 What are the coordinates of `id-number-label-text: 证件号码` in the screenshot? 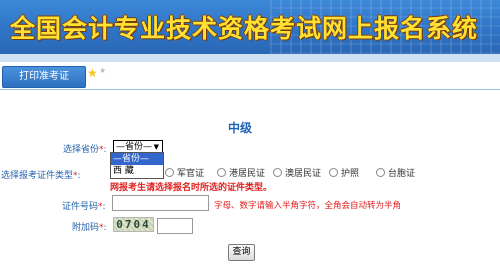 It's located at (80, 207).